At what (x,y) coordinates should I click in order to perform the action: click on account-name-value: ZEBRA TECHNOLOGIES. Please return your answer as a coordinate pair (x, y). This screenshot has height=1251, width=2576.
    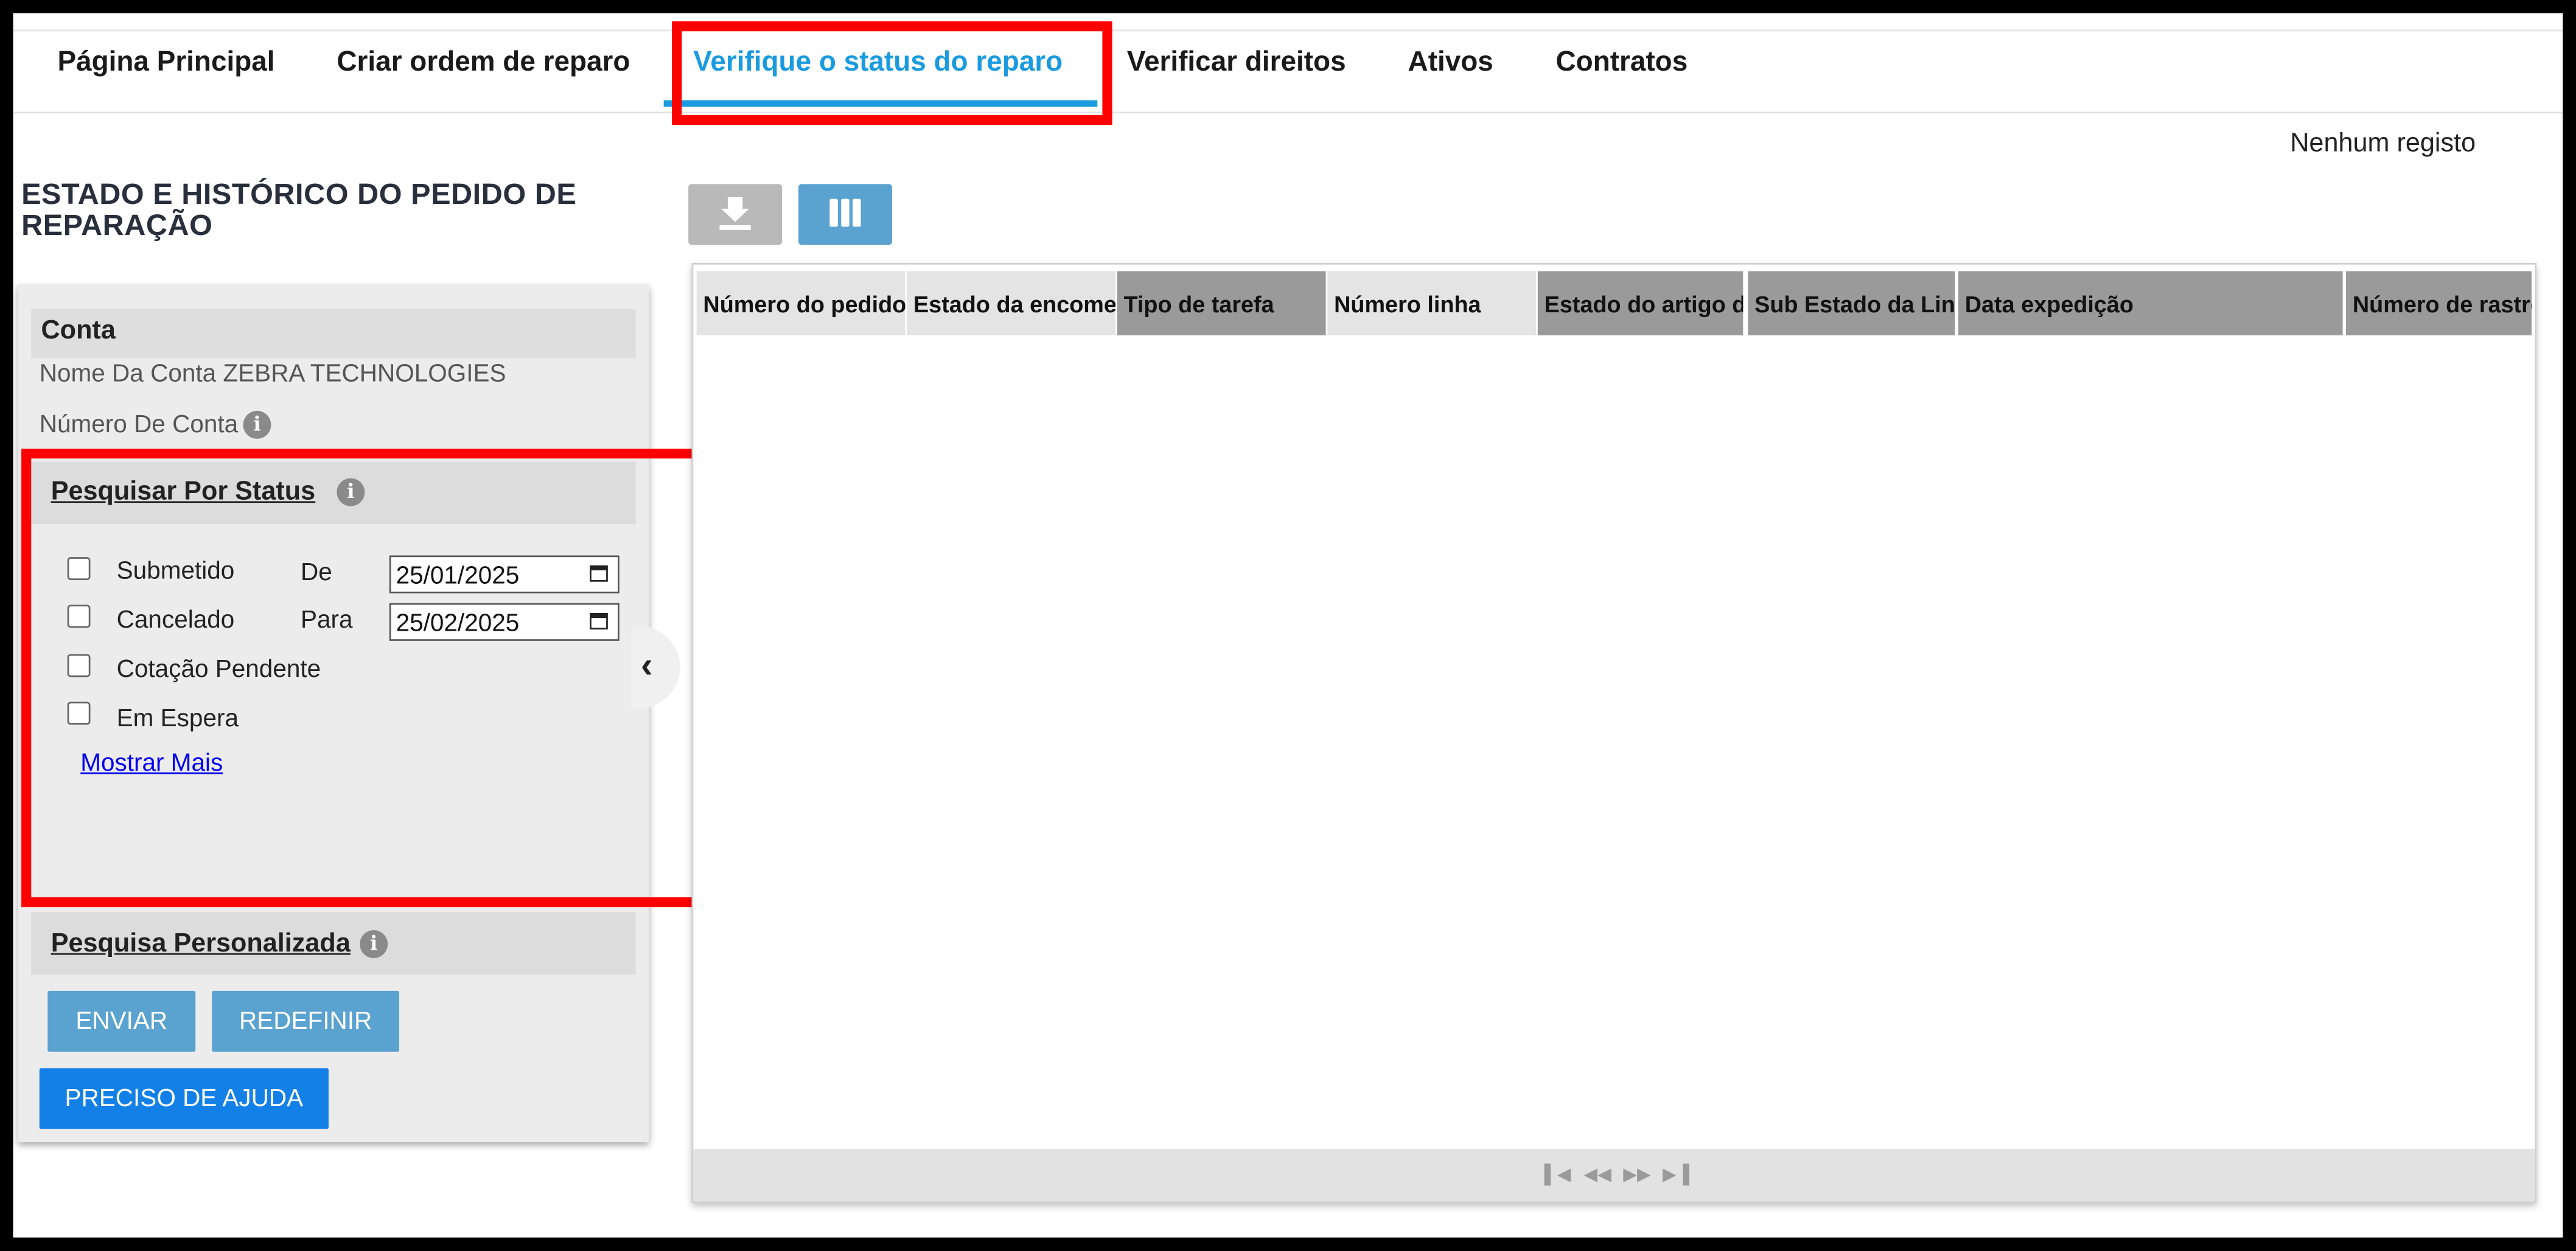
    Looking at the image, I should click on (364, 374).